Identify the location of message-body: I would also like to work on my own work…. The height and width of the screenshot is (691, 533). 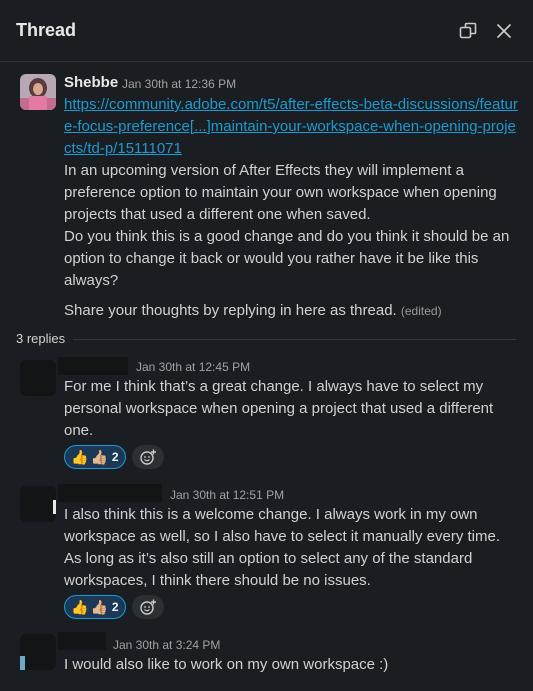
(226, 664).